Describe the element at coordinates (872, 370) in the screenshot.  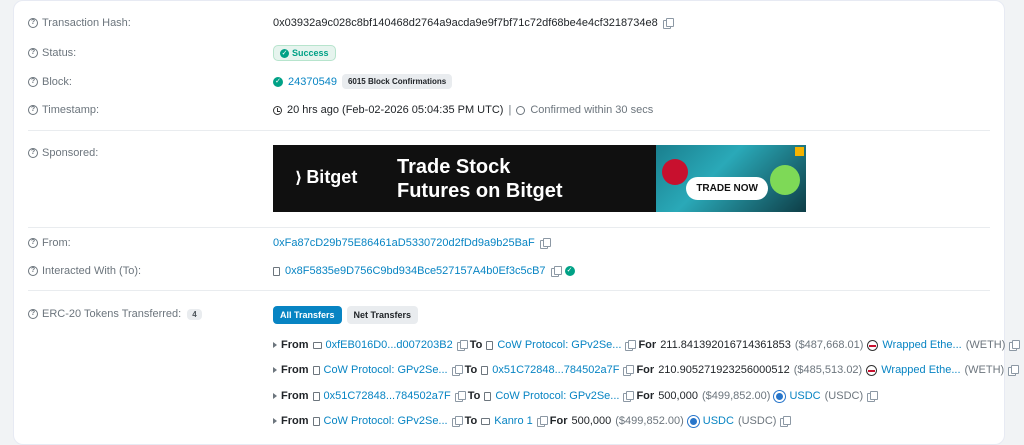
I see `weth-token-icon` at that location.